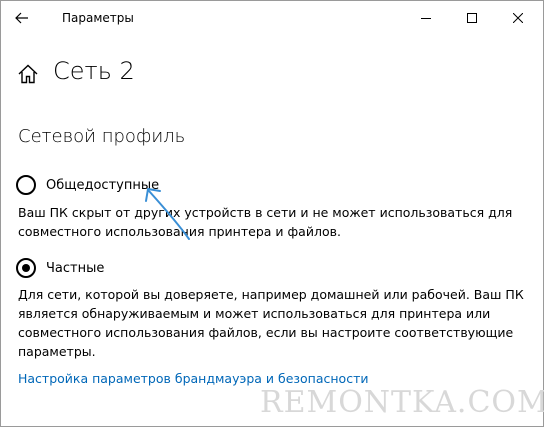 The image size is (544, 427). What do you see at coordinates (94, 71) in the screenshot?
I see `page-title: Сеть 2` at bounding box center [94, 71].